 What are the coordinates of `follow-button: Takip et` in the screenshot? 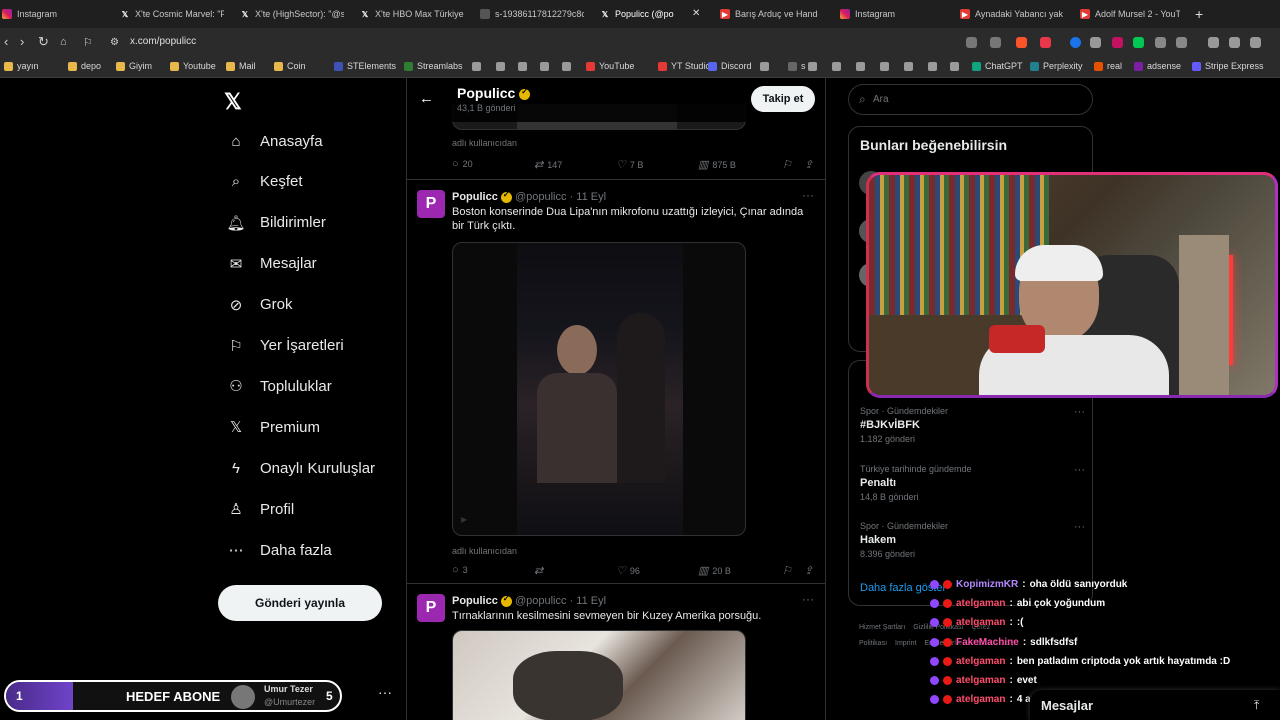 It's located at (783, 99).